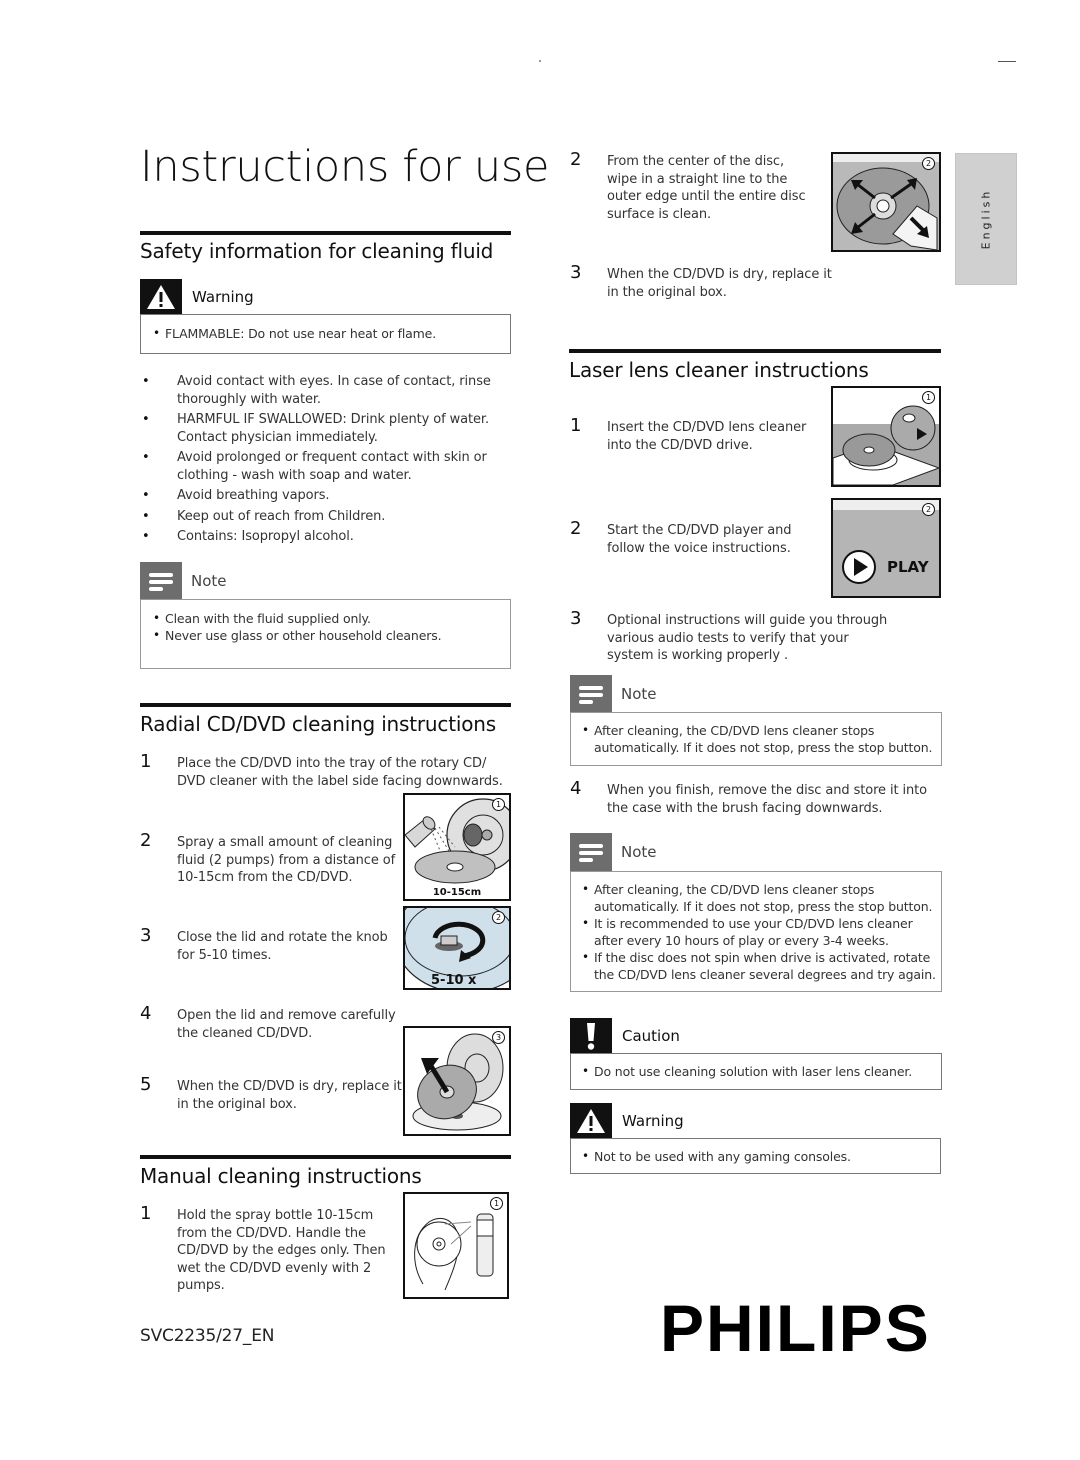 Image resolution: width=1080 pixels, height=1460 pixels. I want to click on laser-warning-box: Not to be used with any gaming consoles., so click(755, 1156).